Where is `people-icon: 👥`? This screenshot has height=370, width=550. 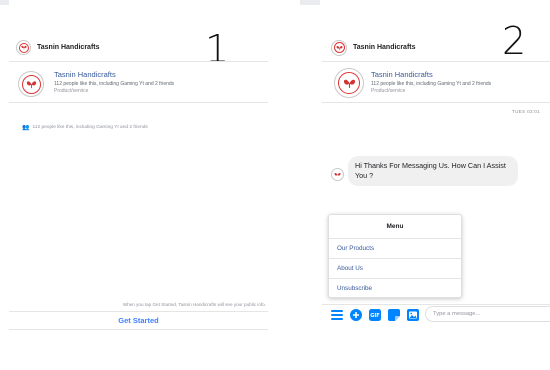 people-icon: 👥 is located at coordinates (26, 128).